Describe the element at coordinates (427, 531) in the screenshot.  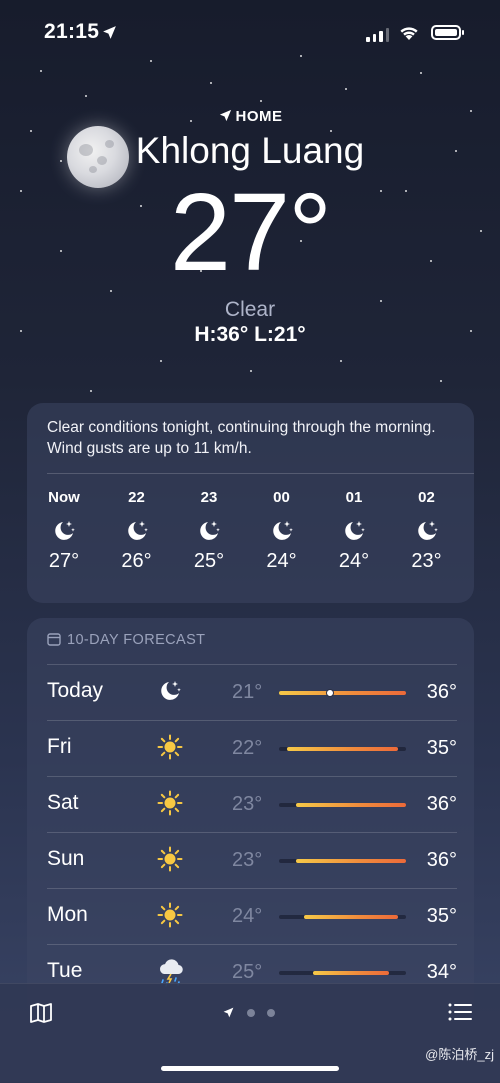
I see `hourly-item: 02 23°` at that location.